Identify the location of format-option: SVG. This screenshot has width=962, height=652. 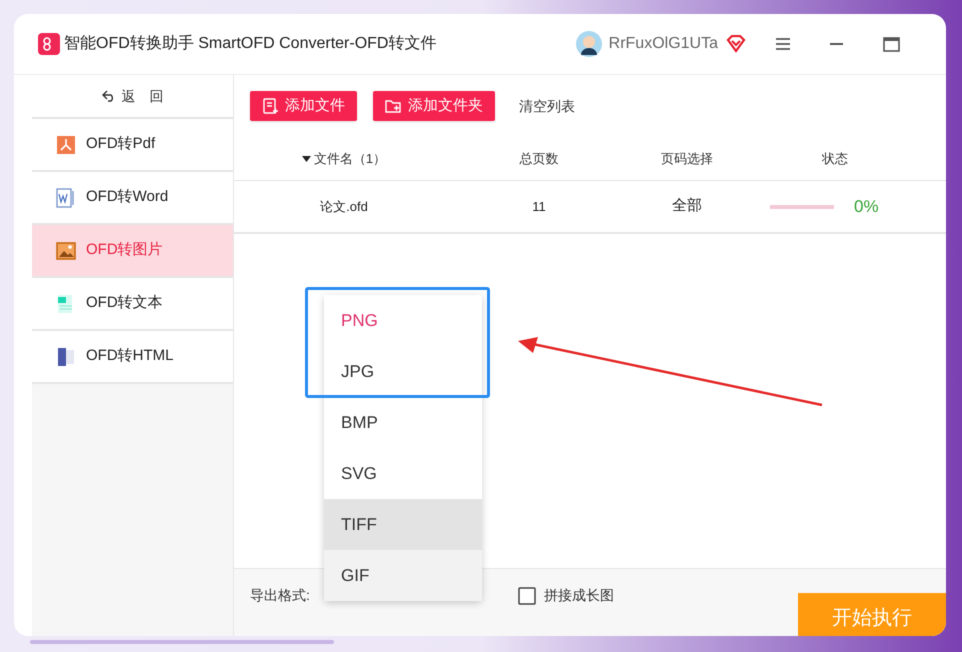
(403, 473).